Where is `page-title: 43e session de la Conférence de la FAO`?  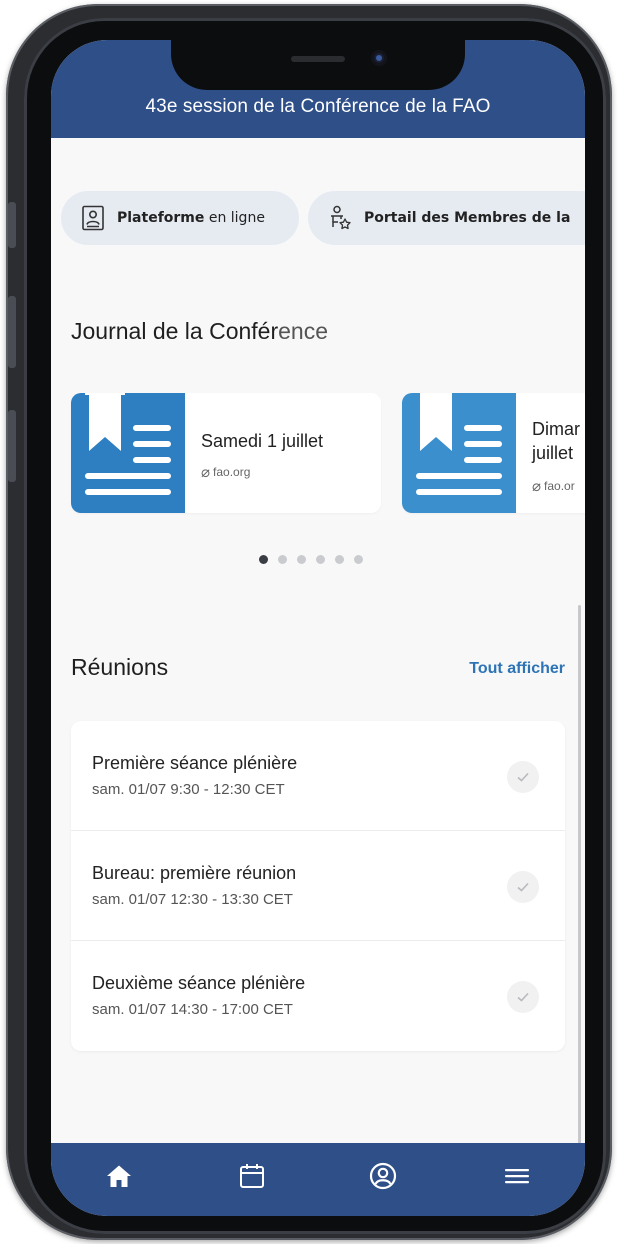
page-title: 43e session de la Conférence de la FAO is located at coordinates (318, 106).